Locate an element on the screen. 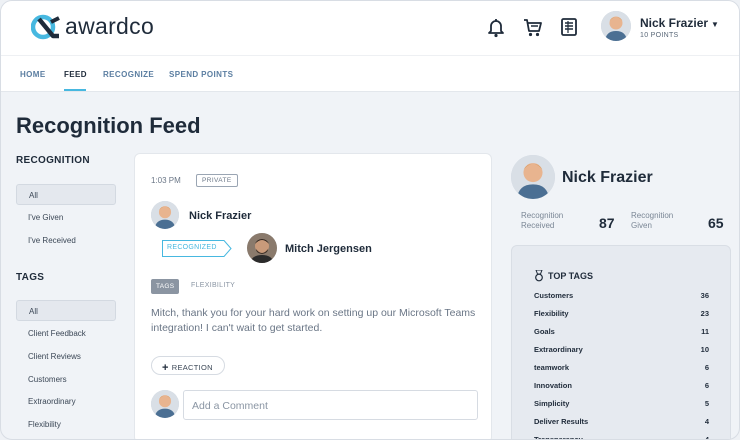 This screenshot has width=740, height=440. commenter-avatar is located at coordinates (165, 404).